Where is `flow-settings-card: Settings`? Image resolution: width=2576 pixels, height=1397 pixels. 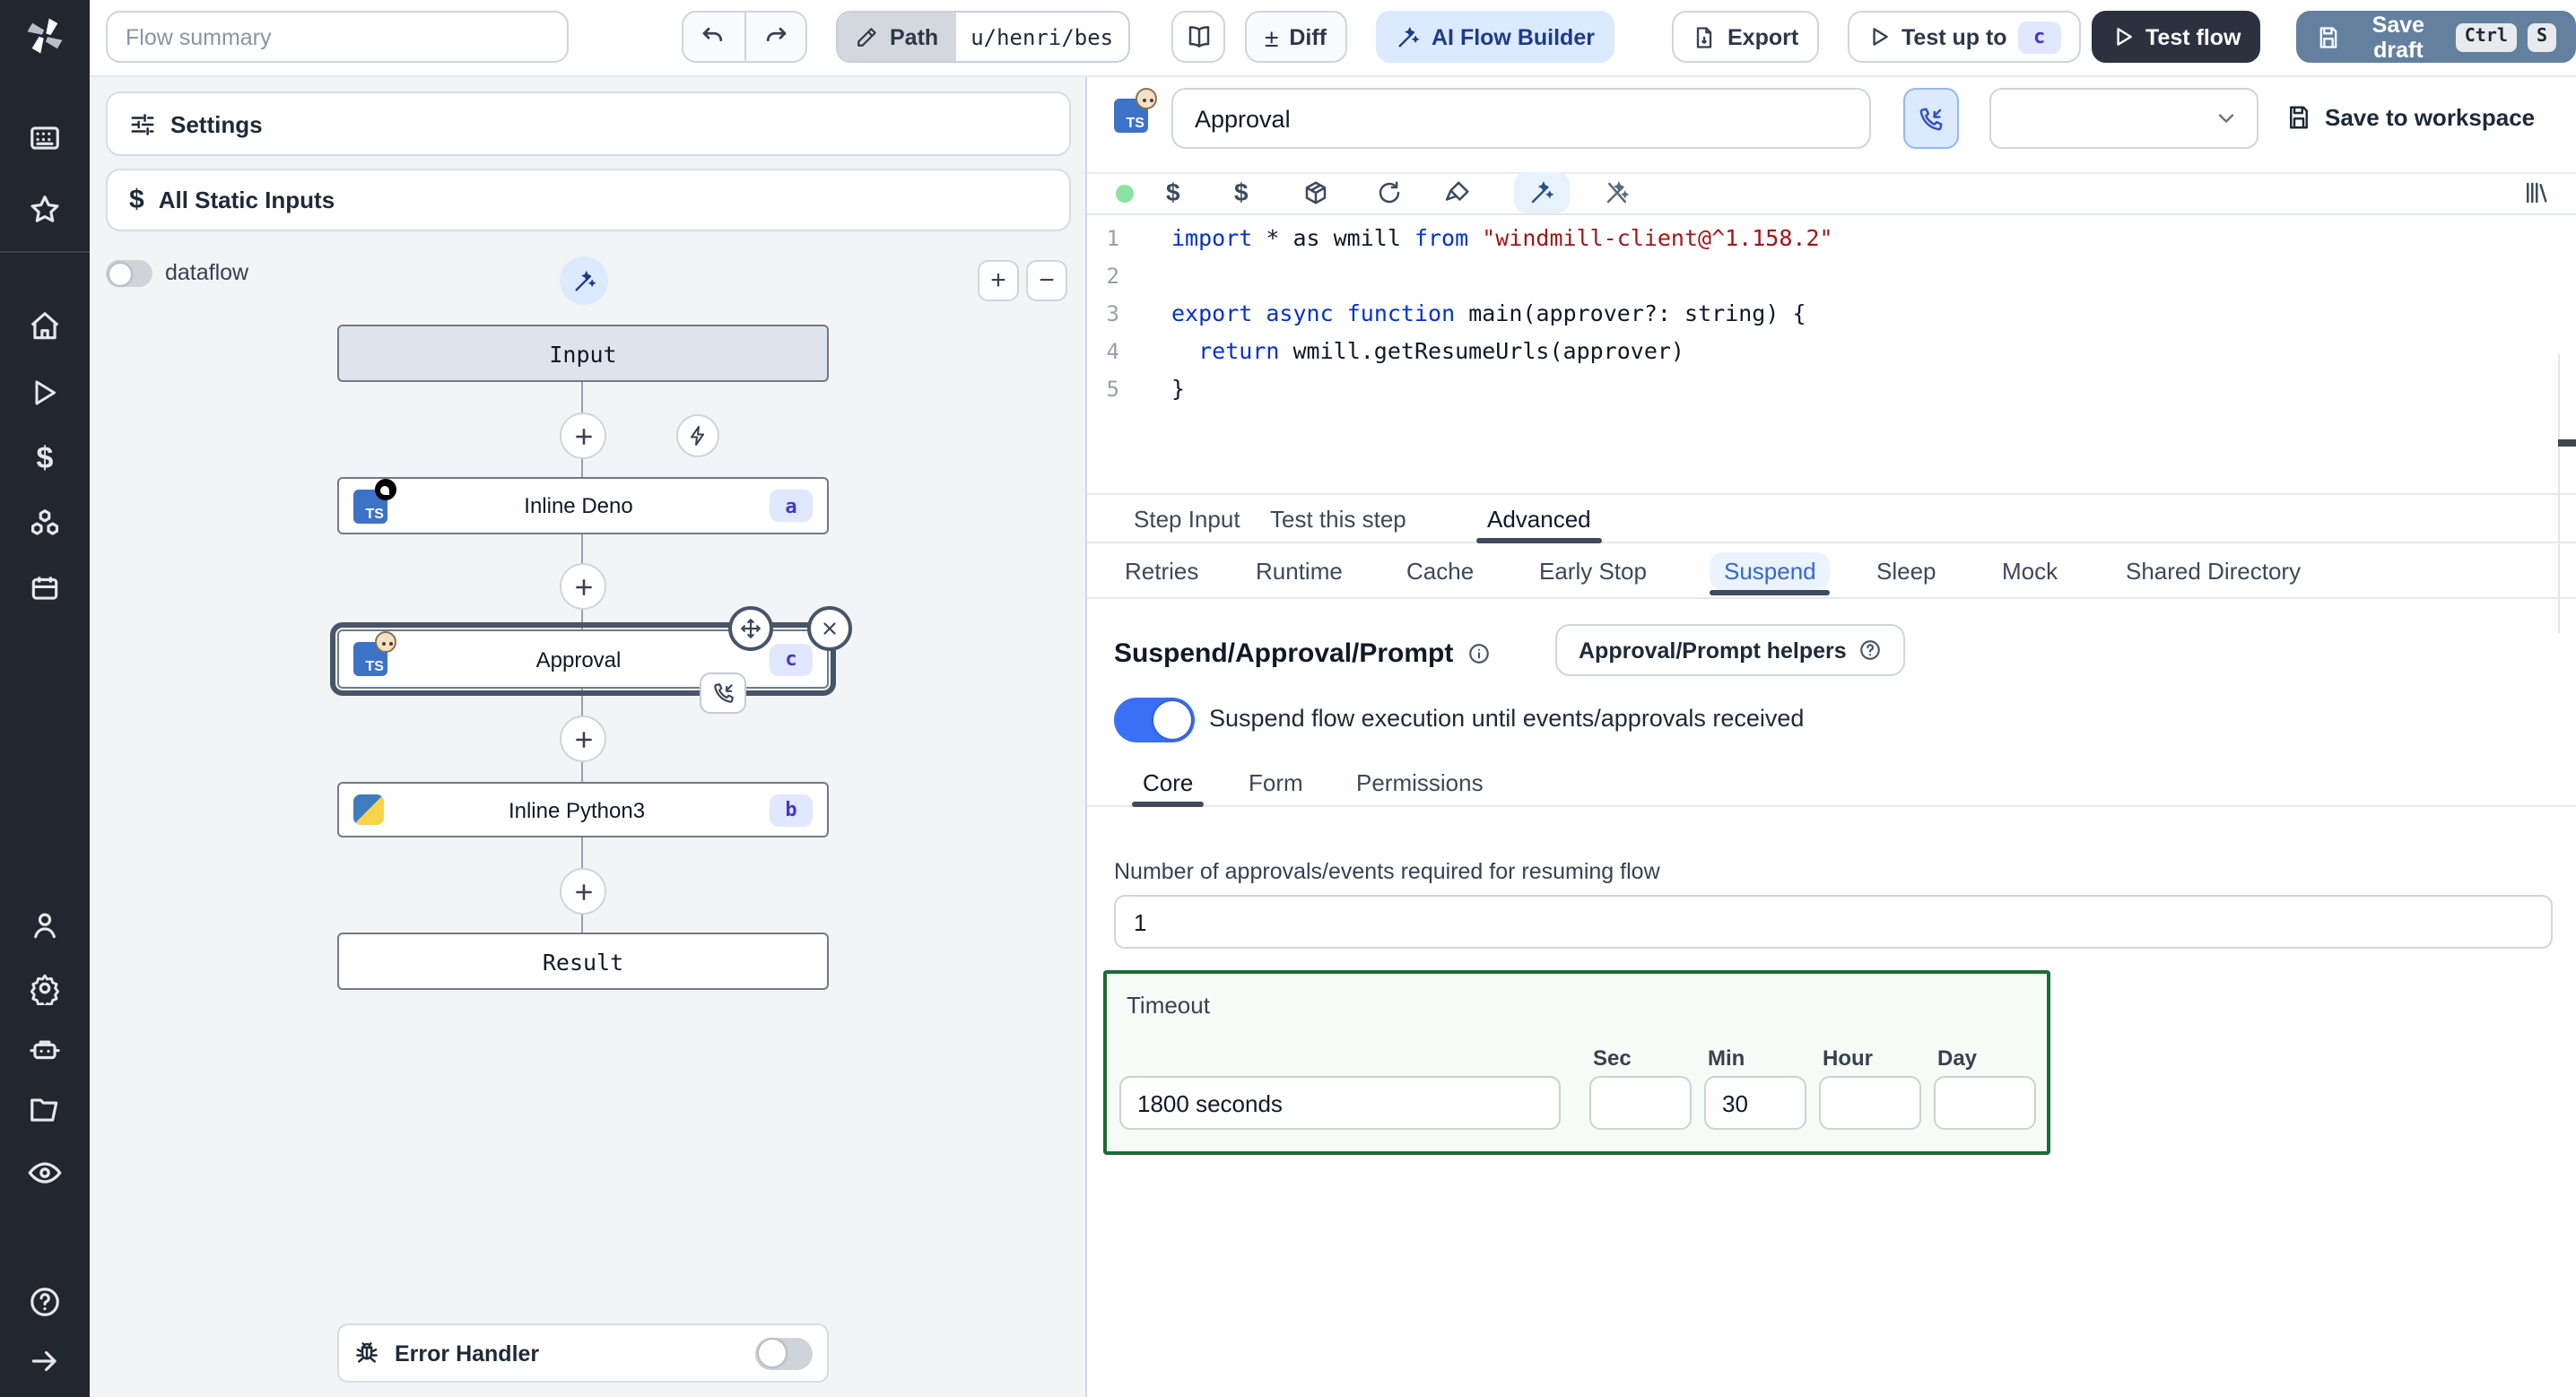 flow-settings-card: Settings is located at coordinates (588, 123).